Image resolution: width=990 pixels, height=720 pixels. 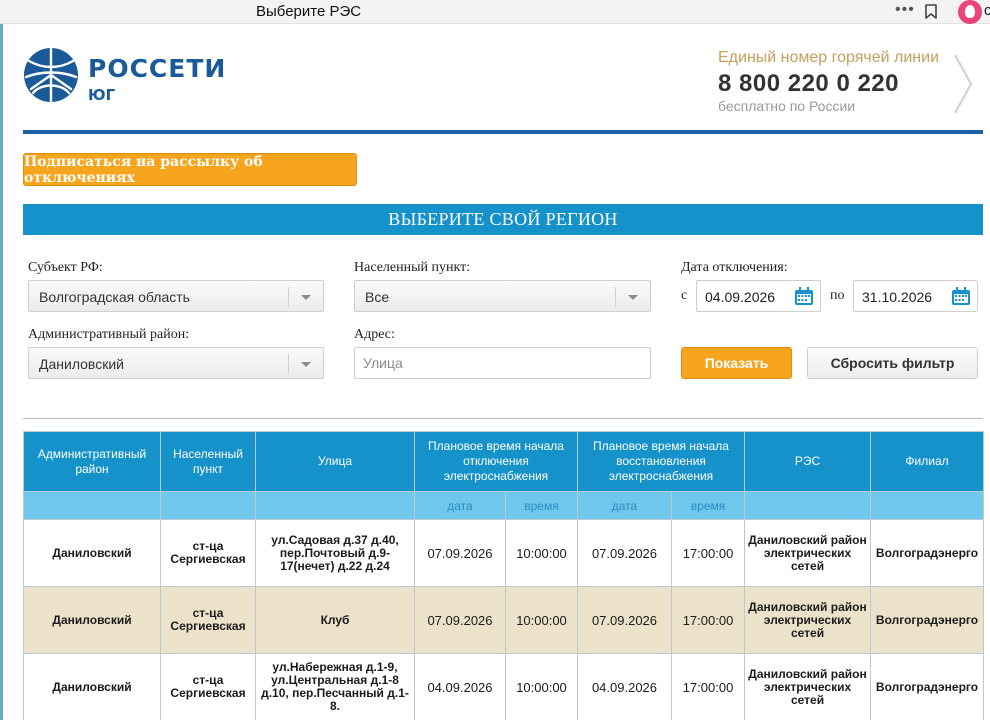 I want to click on show-button: Показать, so click(x=736, y=363).